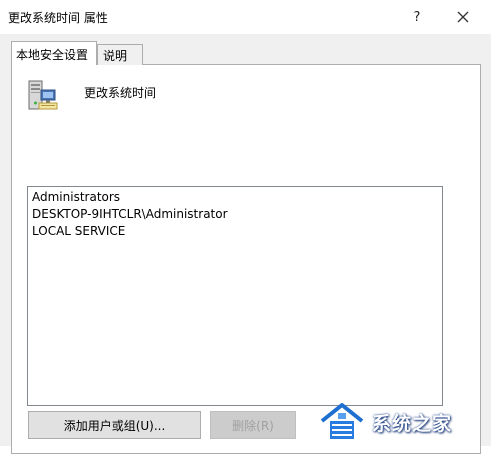  Describe the element at coordinates (120, 93) in the screenshot. I see `policy-name: 更改系统时间` at that location.